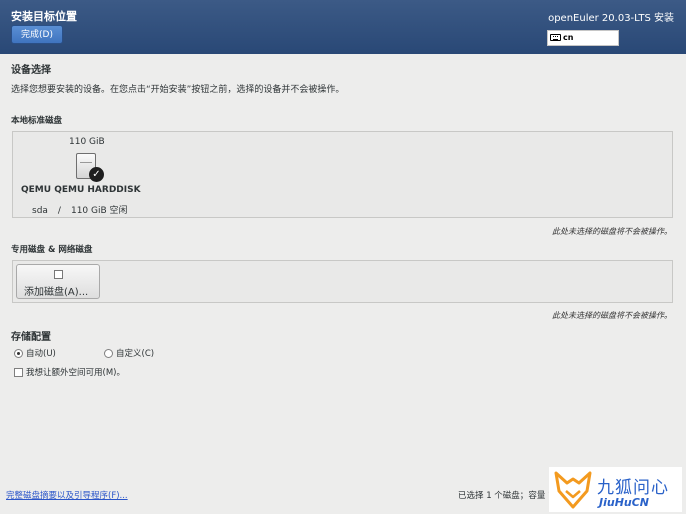  Describe the element at coordinates (624, 502) in the screenshot. I see `watermark-en-text: JiuHuCN` at that location.